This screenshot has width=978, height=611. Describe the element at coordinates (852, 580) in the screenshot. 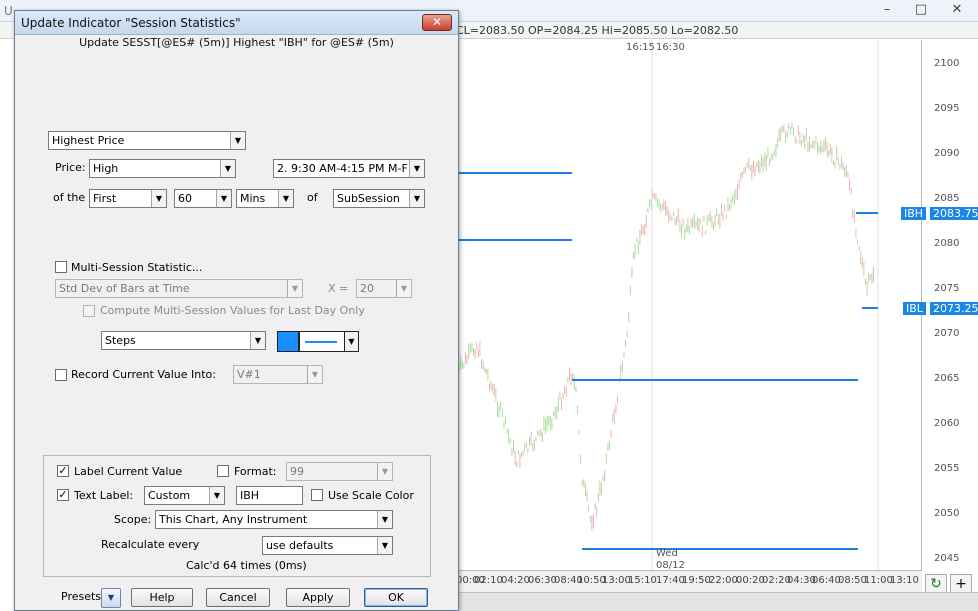

I see `time-tick: 08:50` at that location.